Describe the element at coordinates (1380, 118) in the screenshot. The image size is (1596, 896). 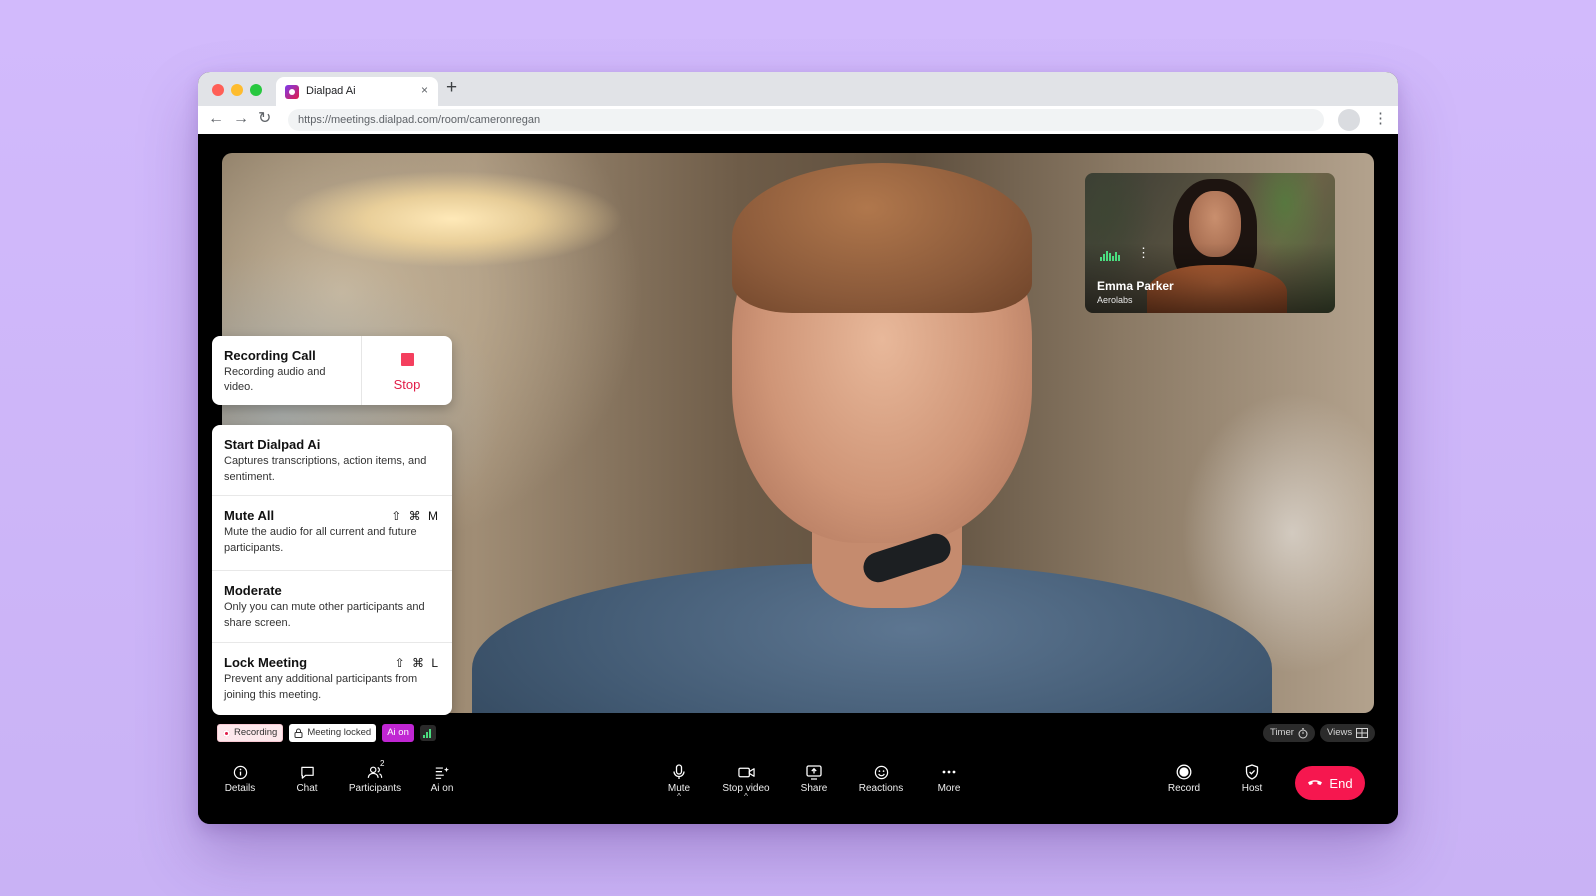
I see `browser-menu-icon: ⋮` at that location.